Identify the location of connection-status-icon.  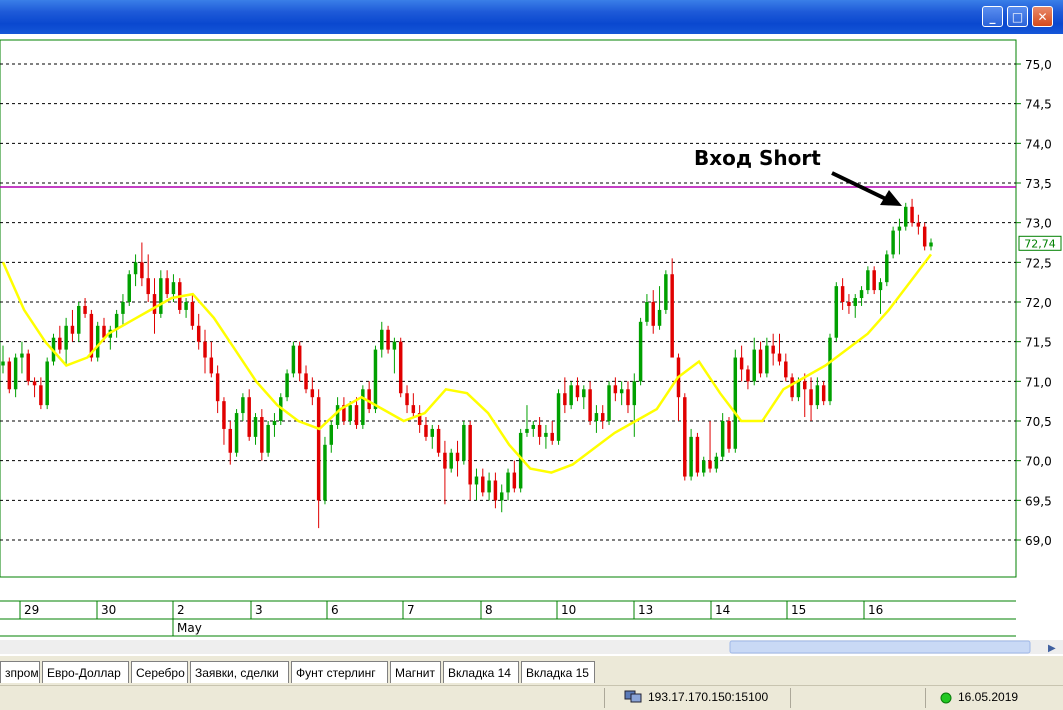
(947, 697).